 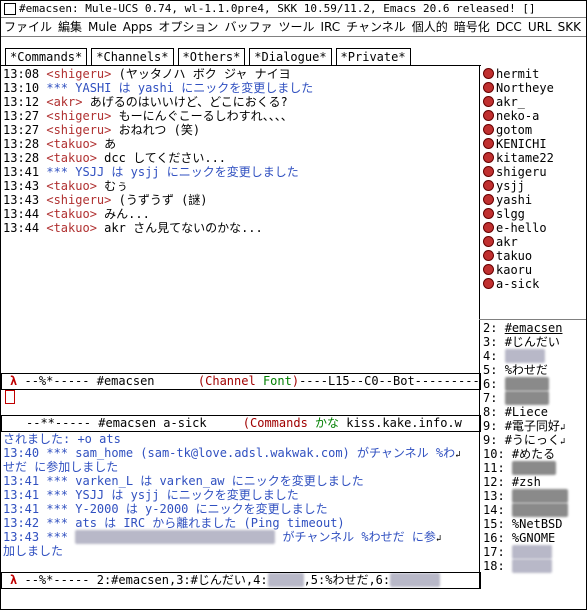 I want to click on menu-channel: チャンネル, so click(x=376, y=27).